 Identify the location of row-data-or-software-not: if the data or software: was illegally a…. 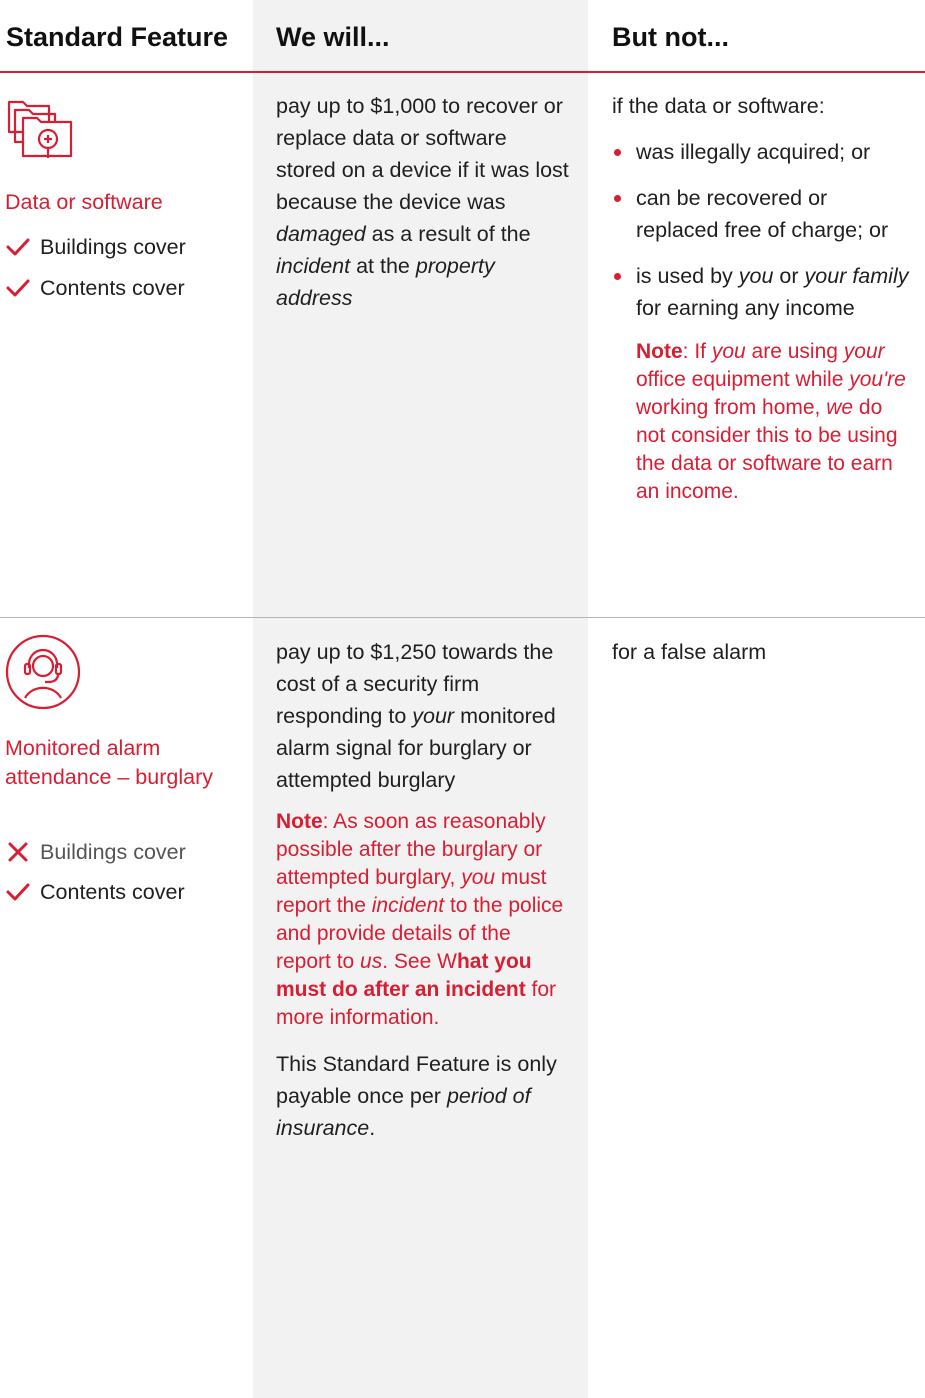
(762, 298).